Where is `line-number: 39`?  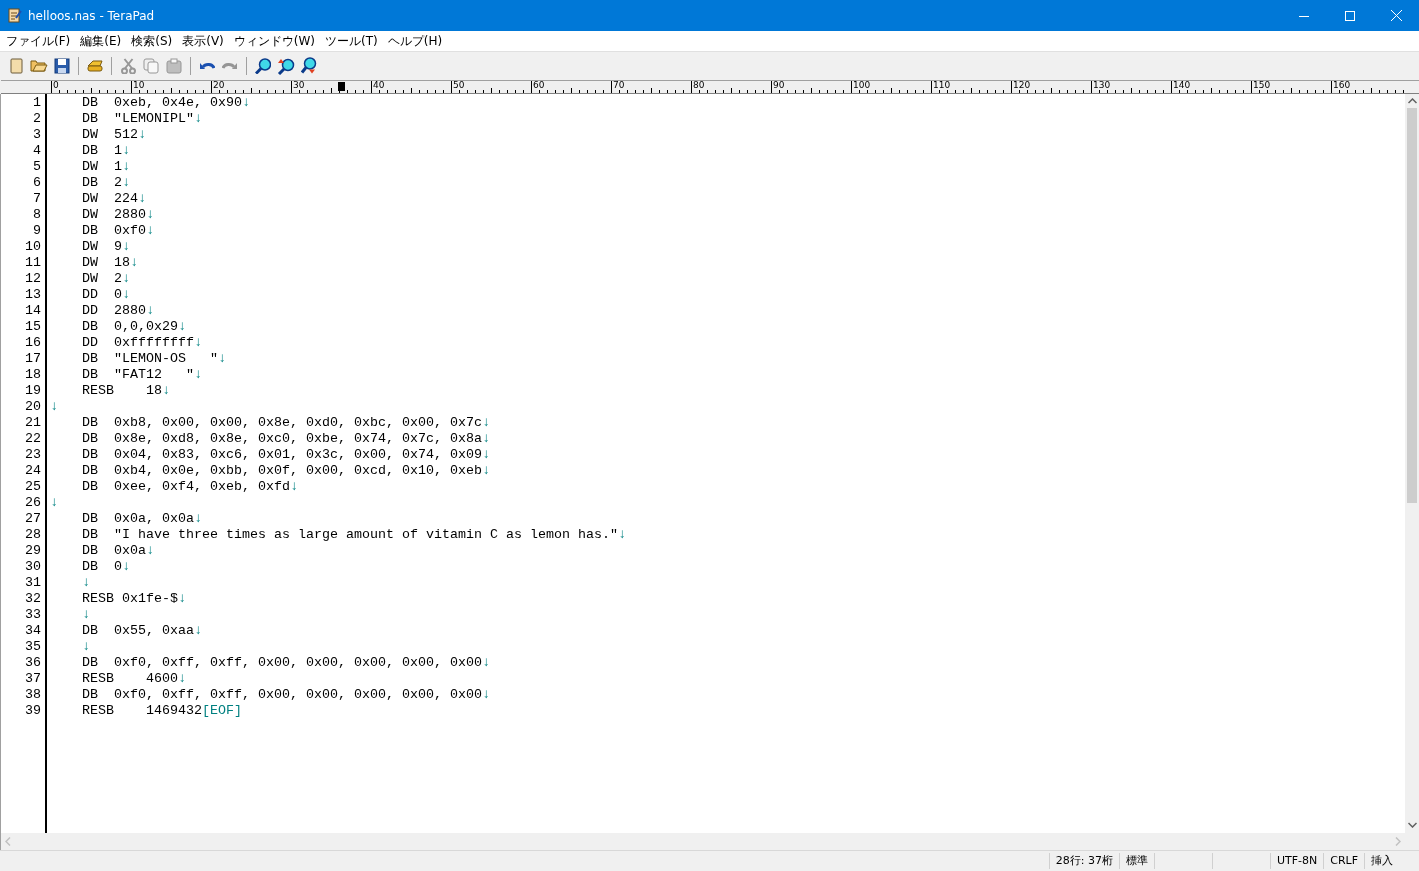
line-number: 39 is located at coordinates (33, 711).